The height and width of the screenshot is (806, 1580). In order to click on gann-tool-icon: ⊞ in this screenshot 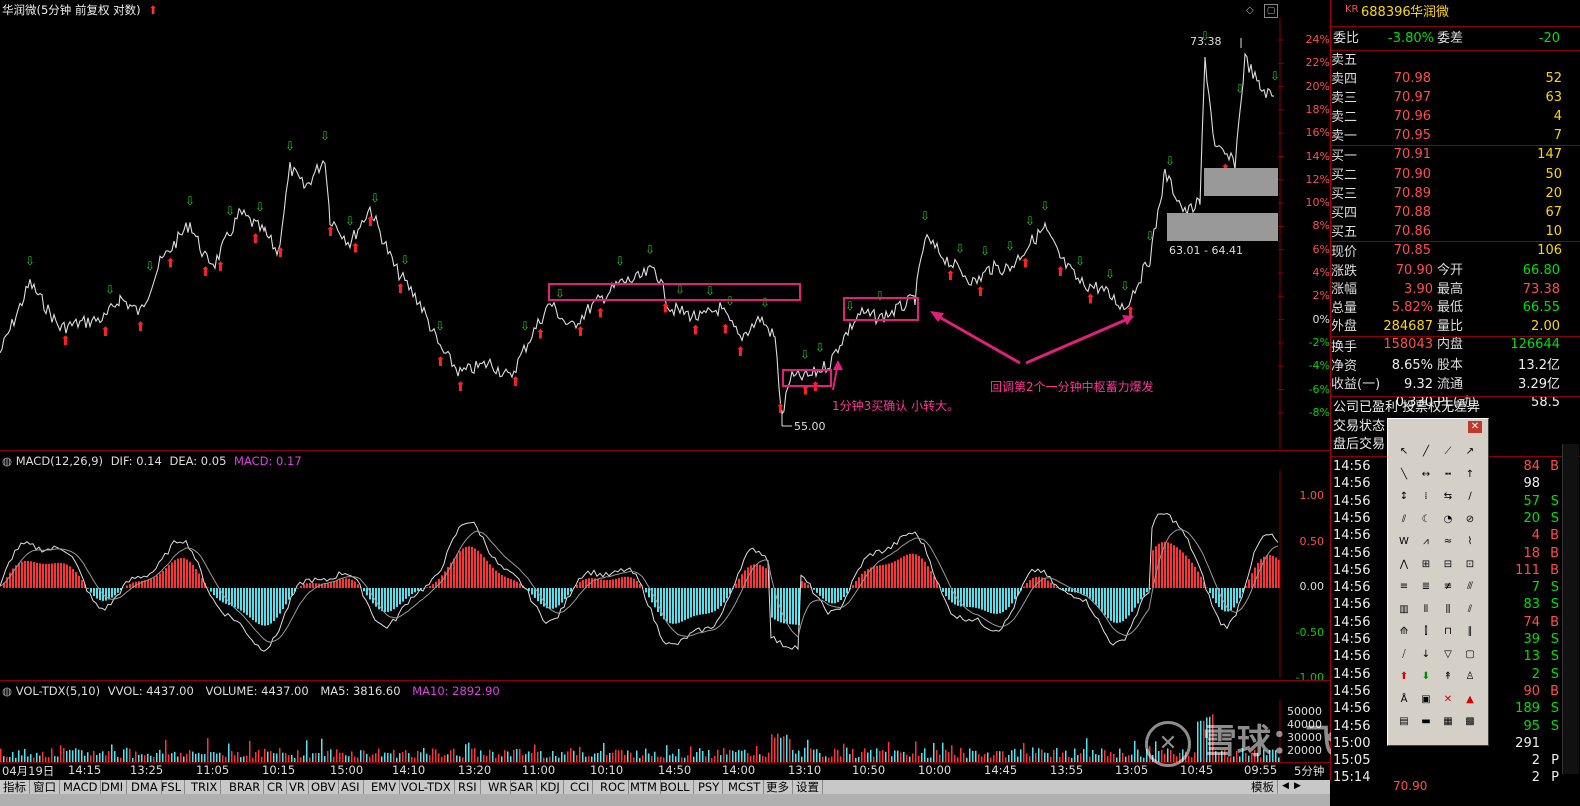, I will do `click(1426, 565)`.